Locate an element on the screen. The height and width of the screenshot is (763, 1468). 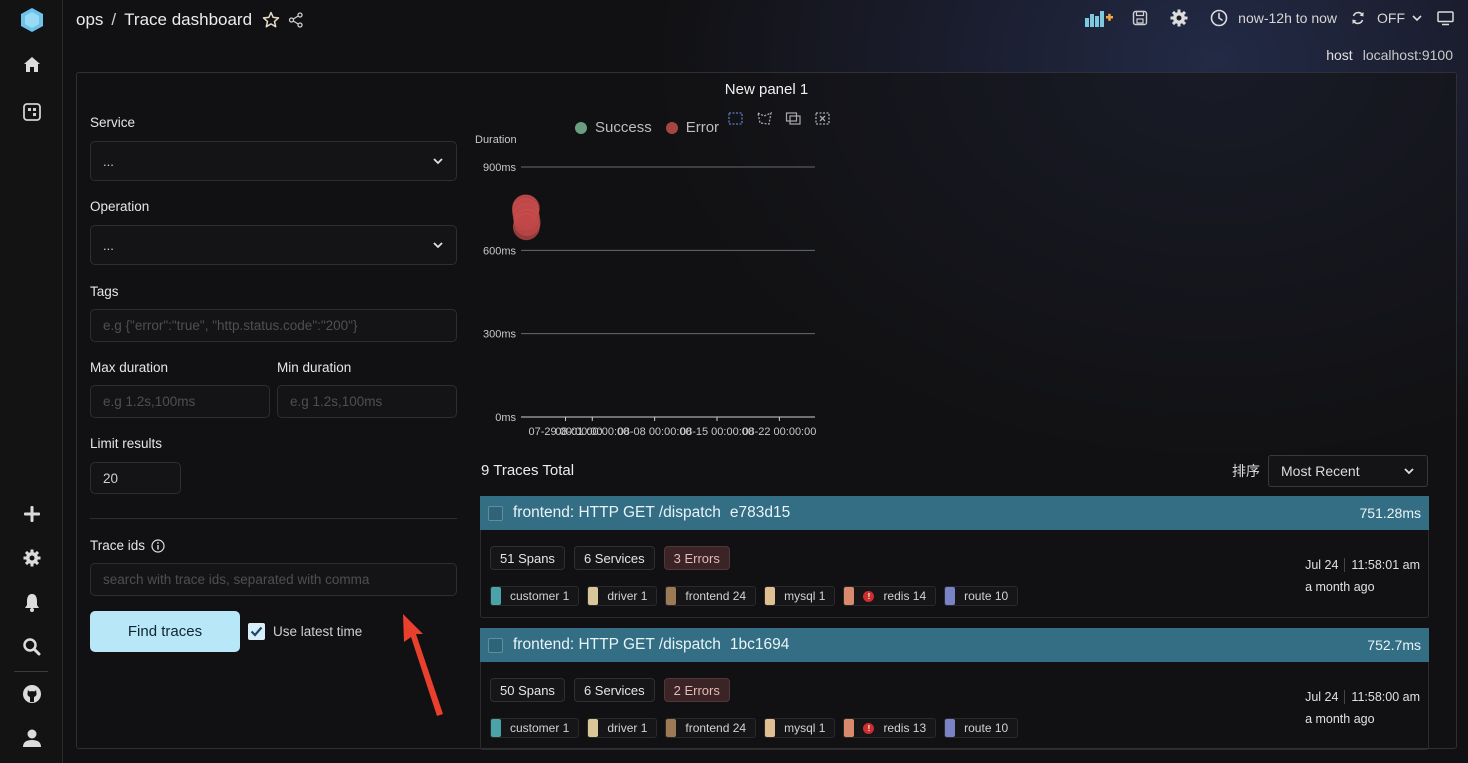
star-icon is located at coordinates (271, 20).